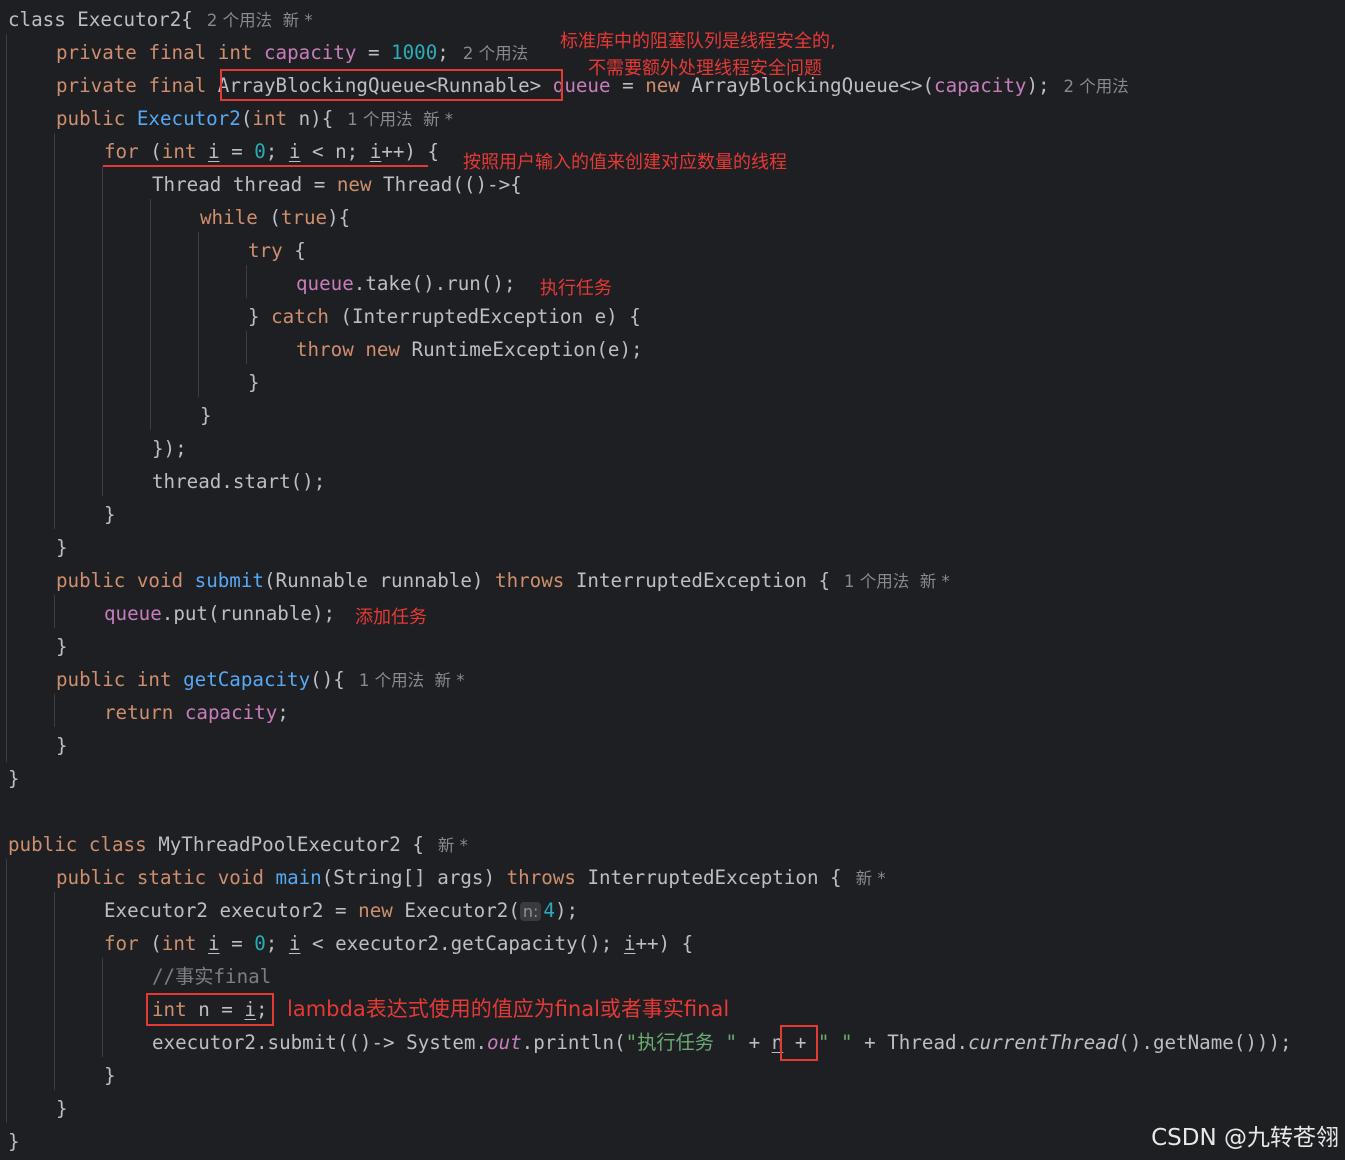 The width and height of the screenshot is (1345, 1160). Describe the element at coordinates (298, 877) in the screenshot. I see `method-name: main` at that location.